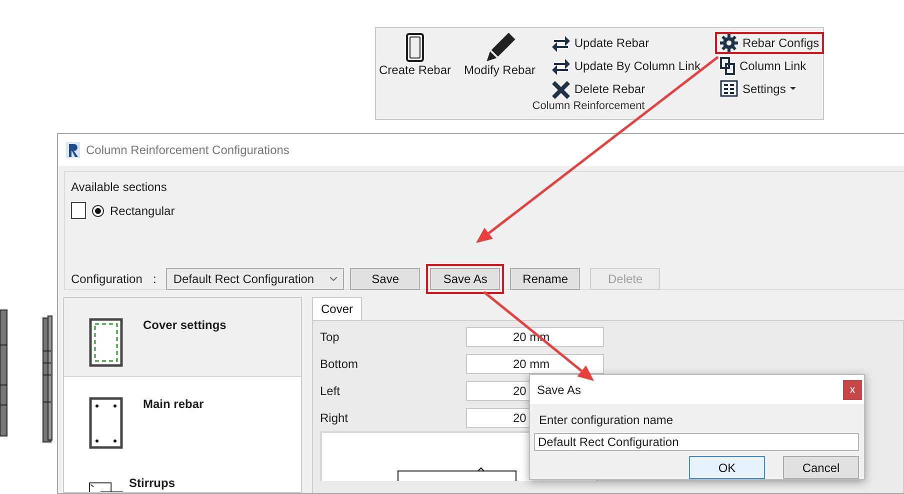 This screenshot has height=494, width=904. What do you see at coordinates (559, 389) in the screenshot?
I see `dialog-title: Save As` at bounding box center [559, 389].